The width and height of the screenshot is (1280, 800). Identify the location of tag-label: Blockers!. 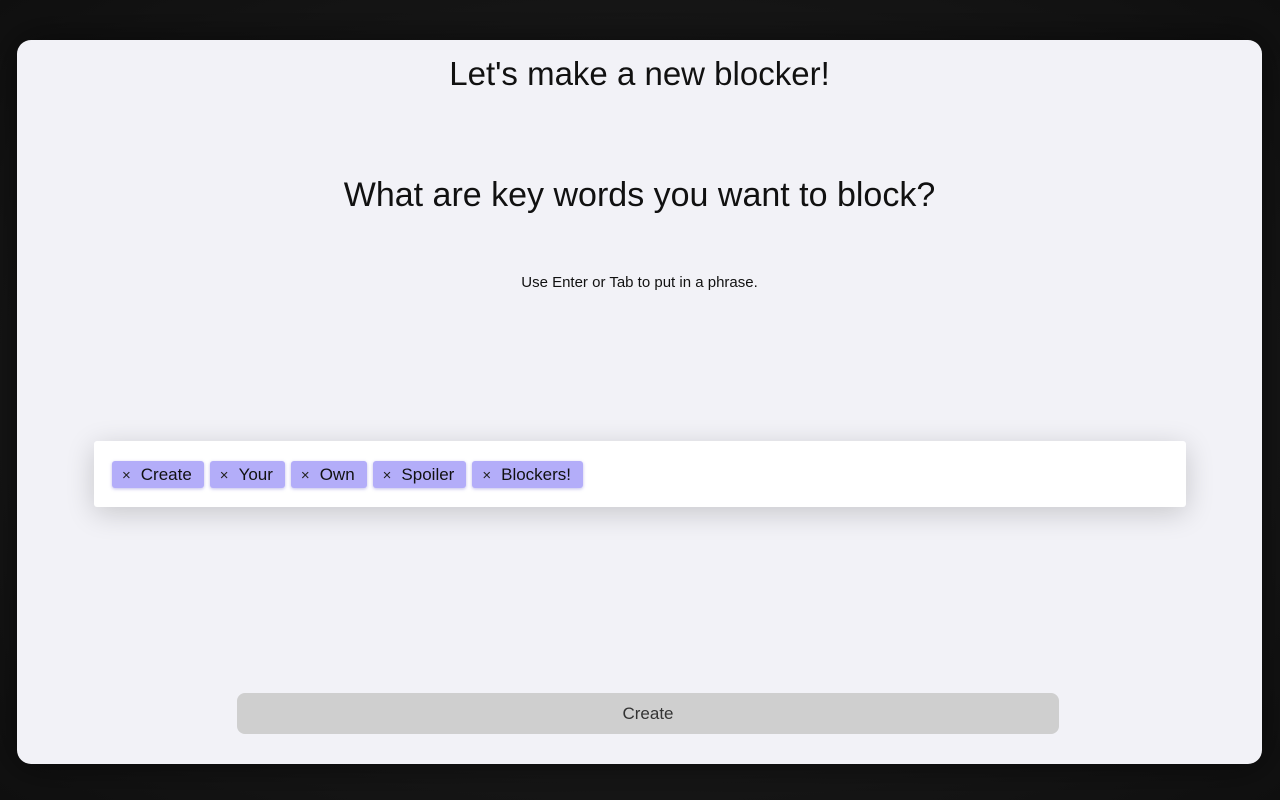
(536, 474).